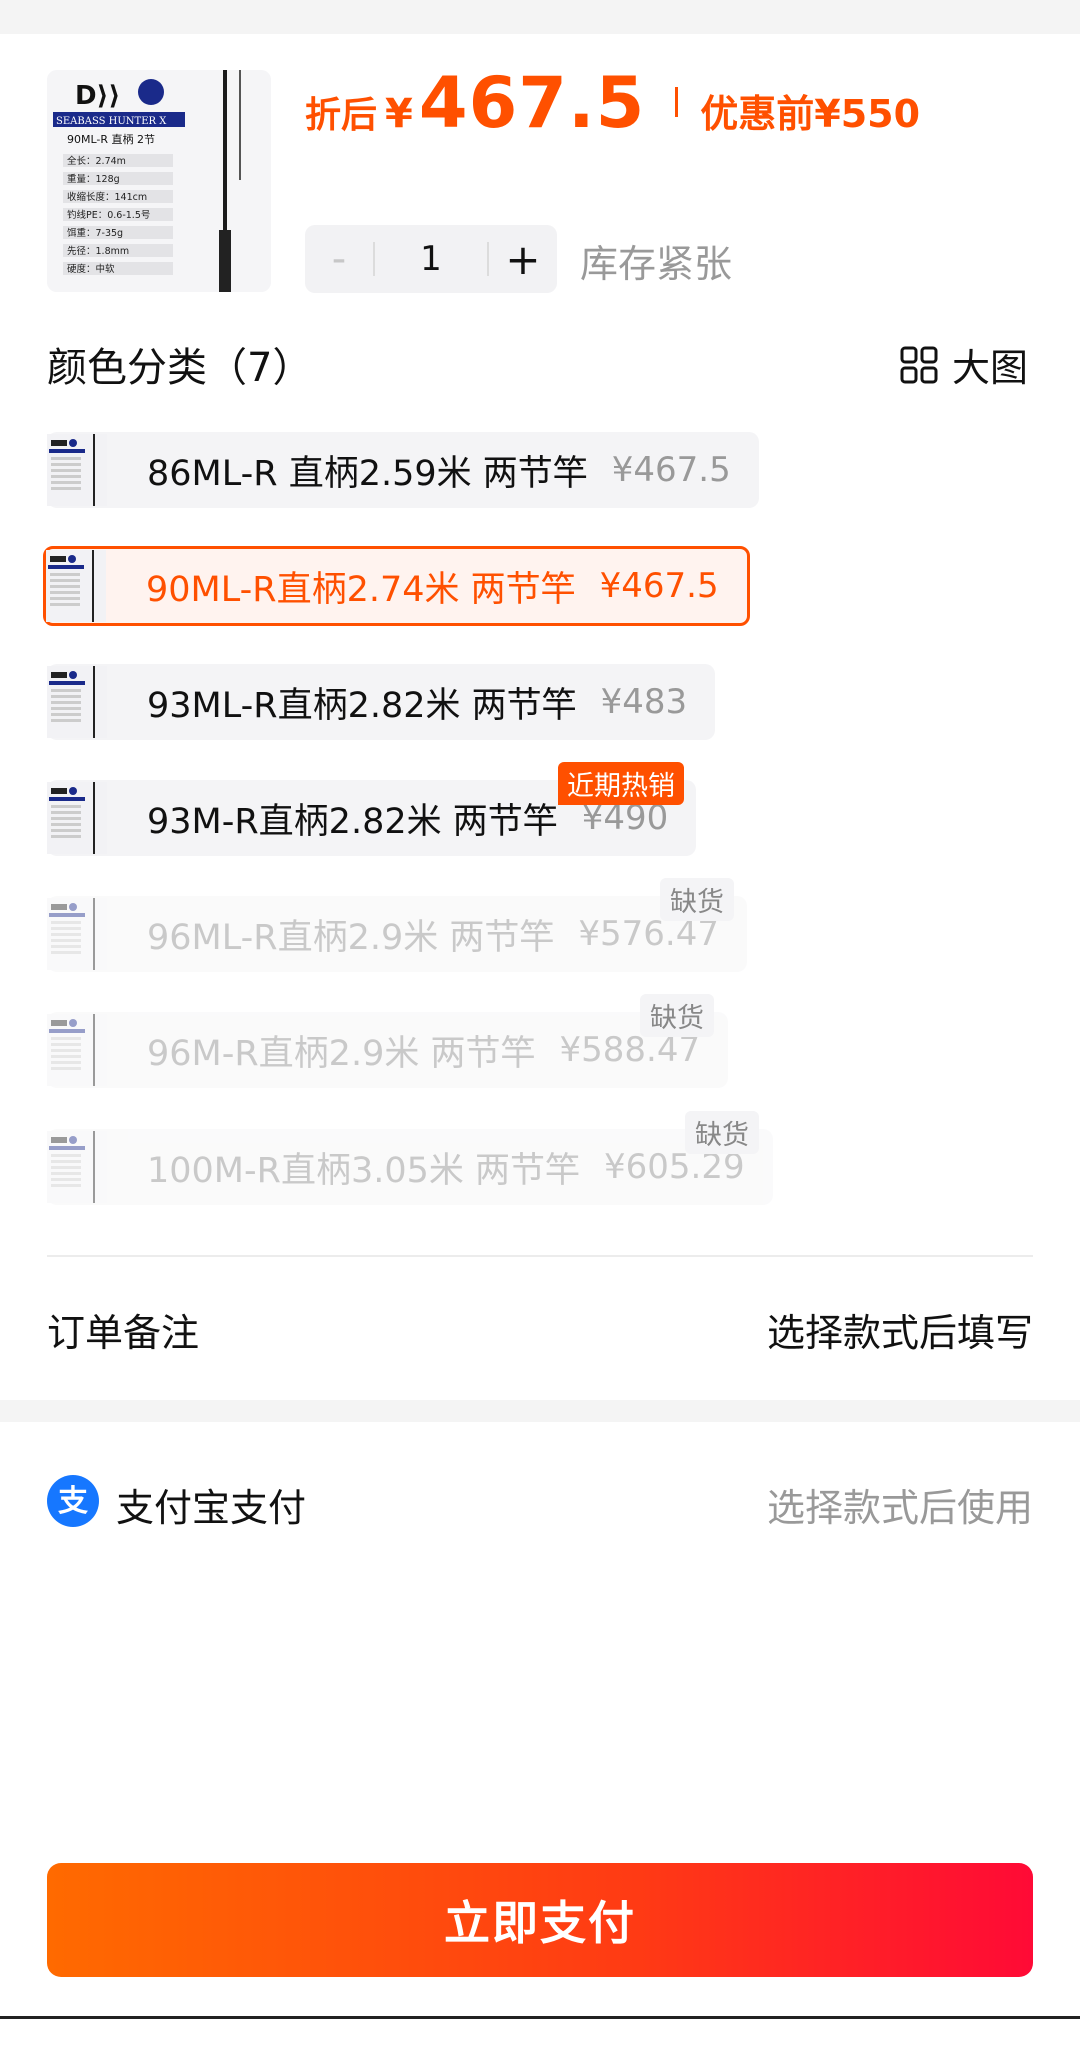 The height and width of the screenshot is (2061, 1080). I want to click on sku-option: 86ML-R 直柄2.59米 两节竿 ¥467.5, so click(403, 470).